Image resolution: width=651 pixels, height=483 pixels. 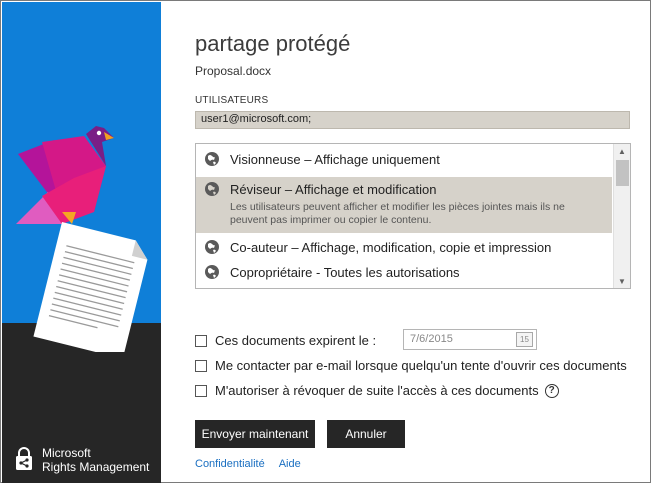 I want to click on expire-label: Ces documents expirent le :, so click(x=296, y=340).